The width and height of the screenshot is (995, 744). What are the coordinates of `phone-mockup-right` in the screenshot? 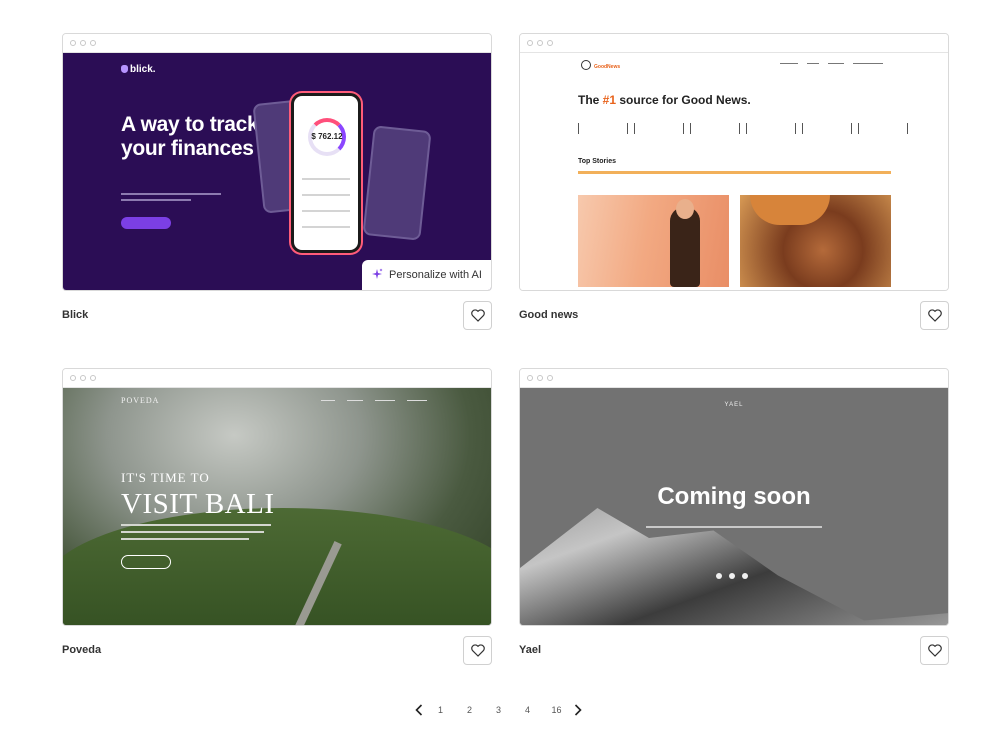 It's located at (397, 183).